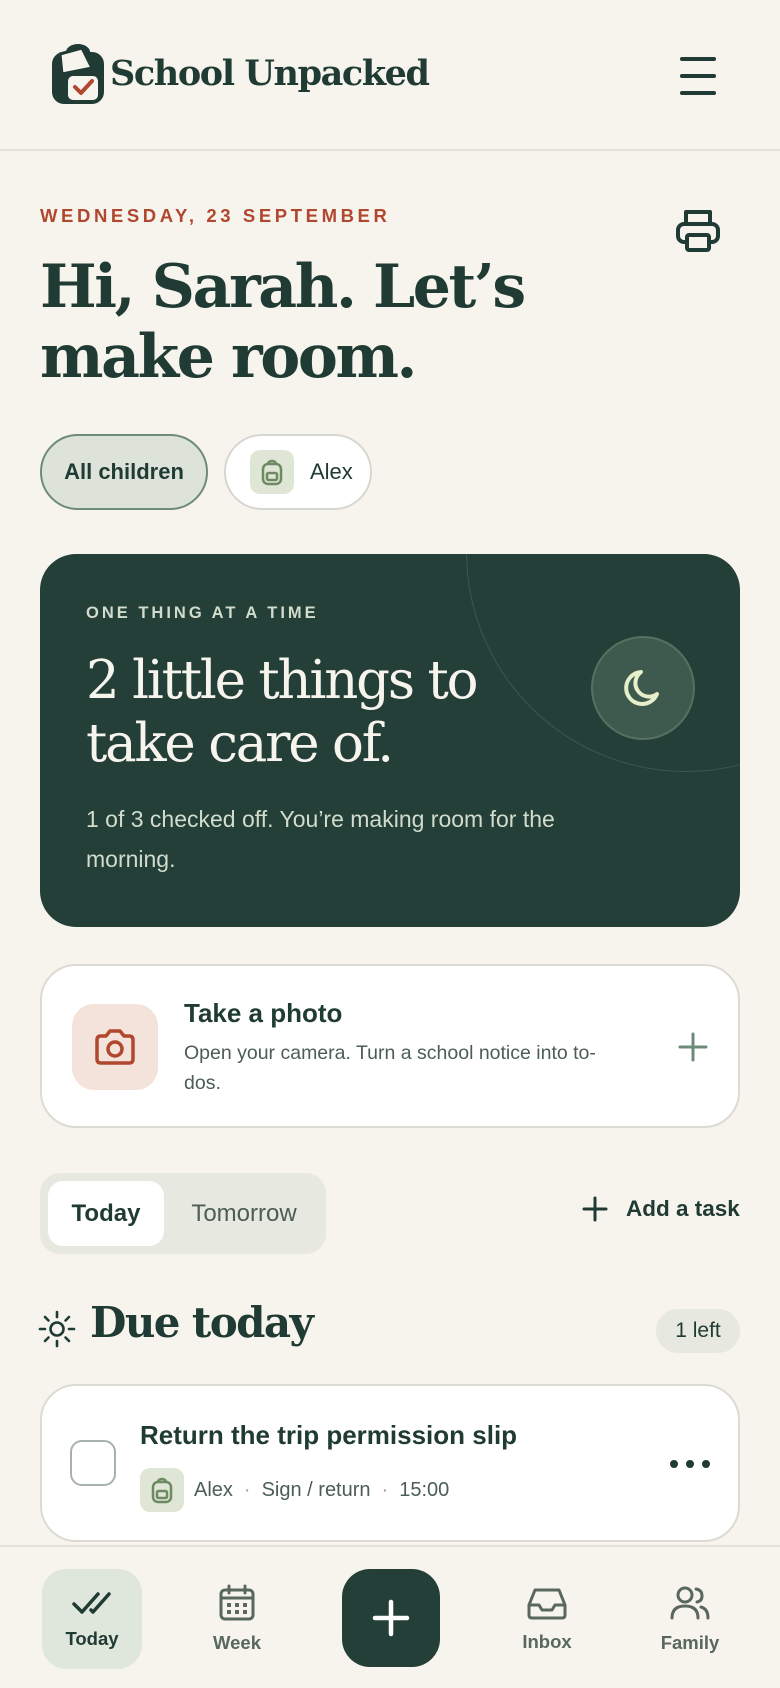  What do you see at coordinates (78, 74) in the screenshot?
I see `backpack-check-icon` at bounding box center [78, 74].